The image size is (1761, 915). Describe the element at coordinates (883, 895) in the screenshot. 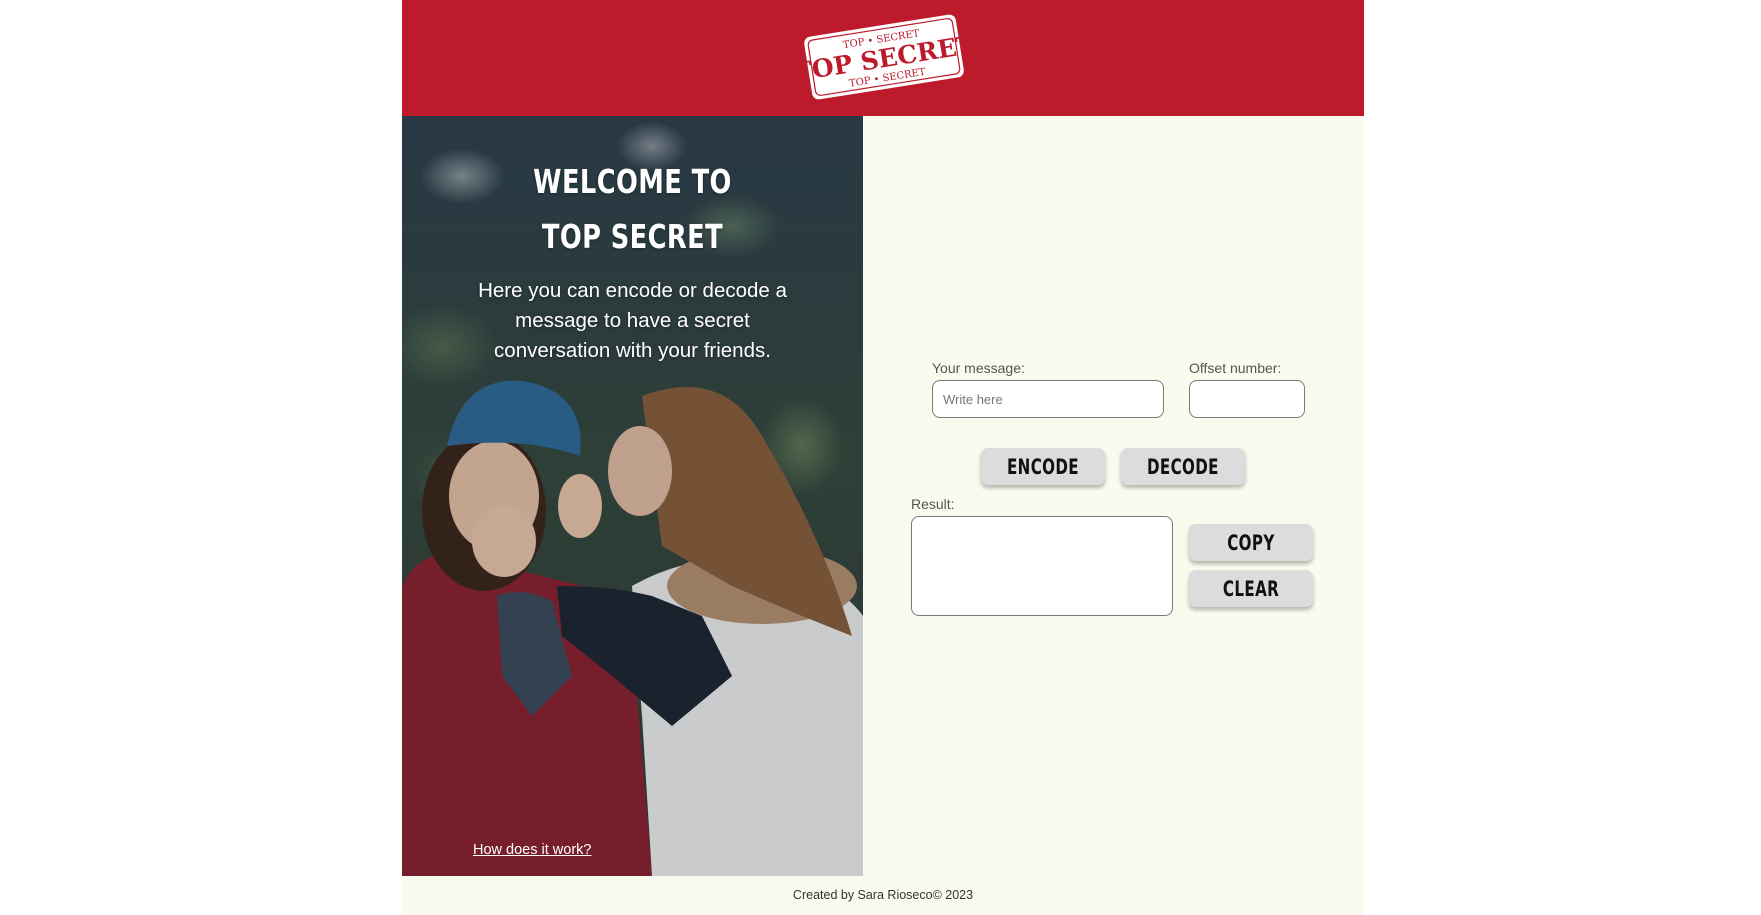

I see `footer-credit: Created by Sara Rioseco© 2023` at that location.